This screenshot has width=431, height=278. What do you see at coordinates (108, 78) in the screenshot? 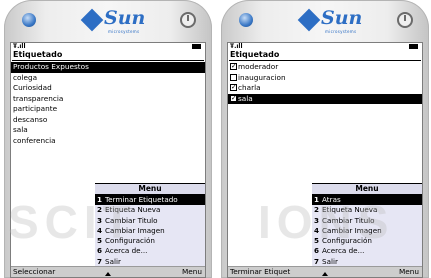
I see `list-item: colega` at bounding box center [108, 78].